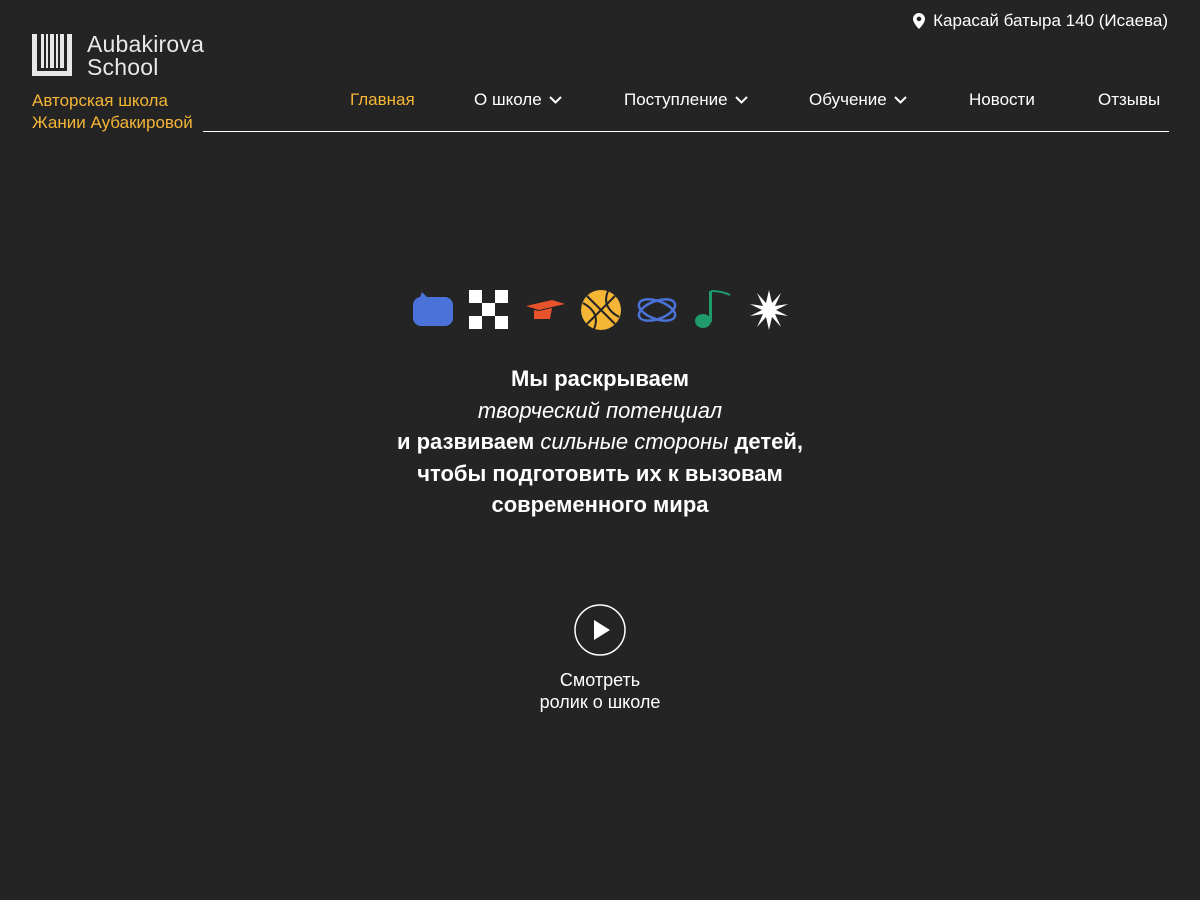  What do you see at coordinates (765, 441) in the screenshot?
I see `headline-line3-c: детей` at bounding box center [765, 441].